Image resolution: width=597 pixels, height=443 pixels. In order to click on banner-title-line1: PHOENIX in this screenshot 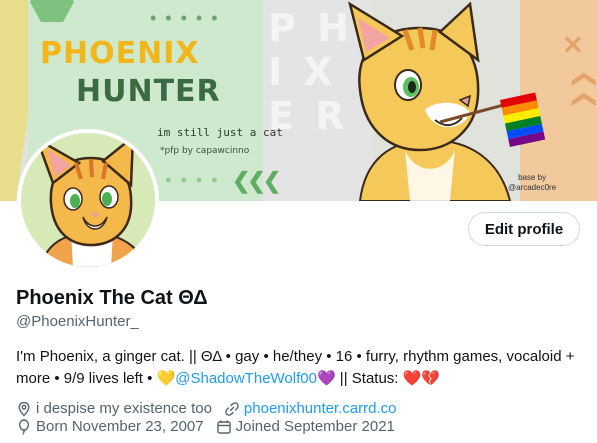, I will do `click(120, 53)`.